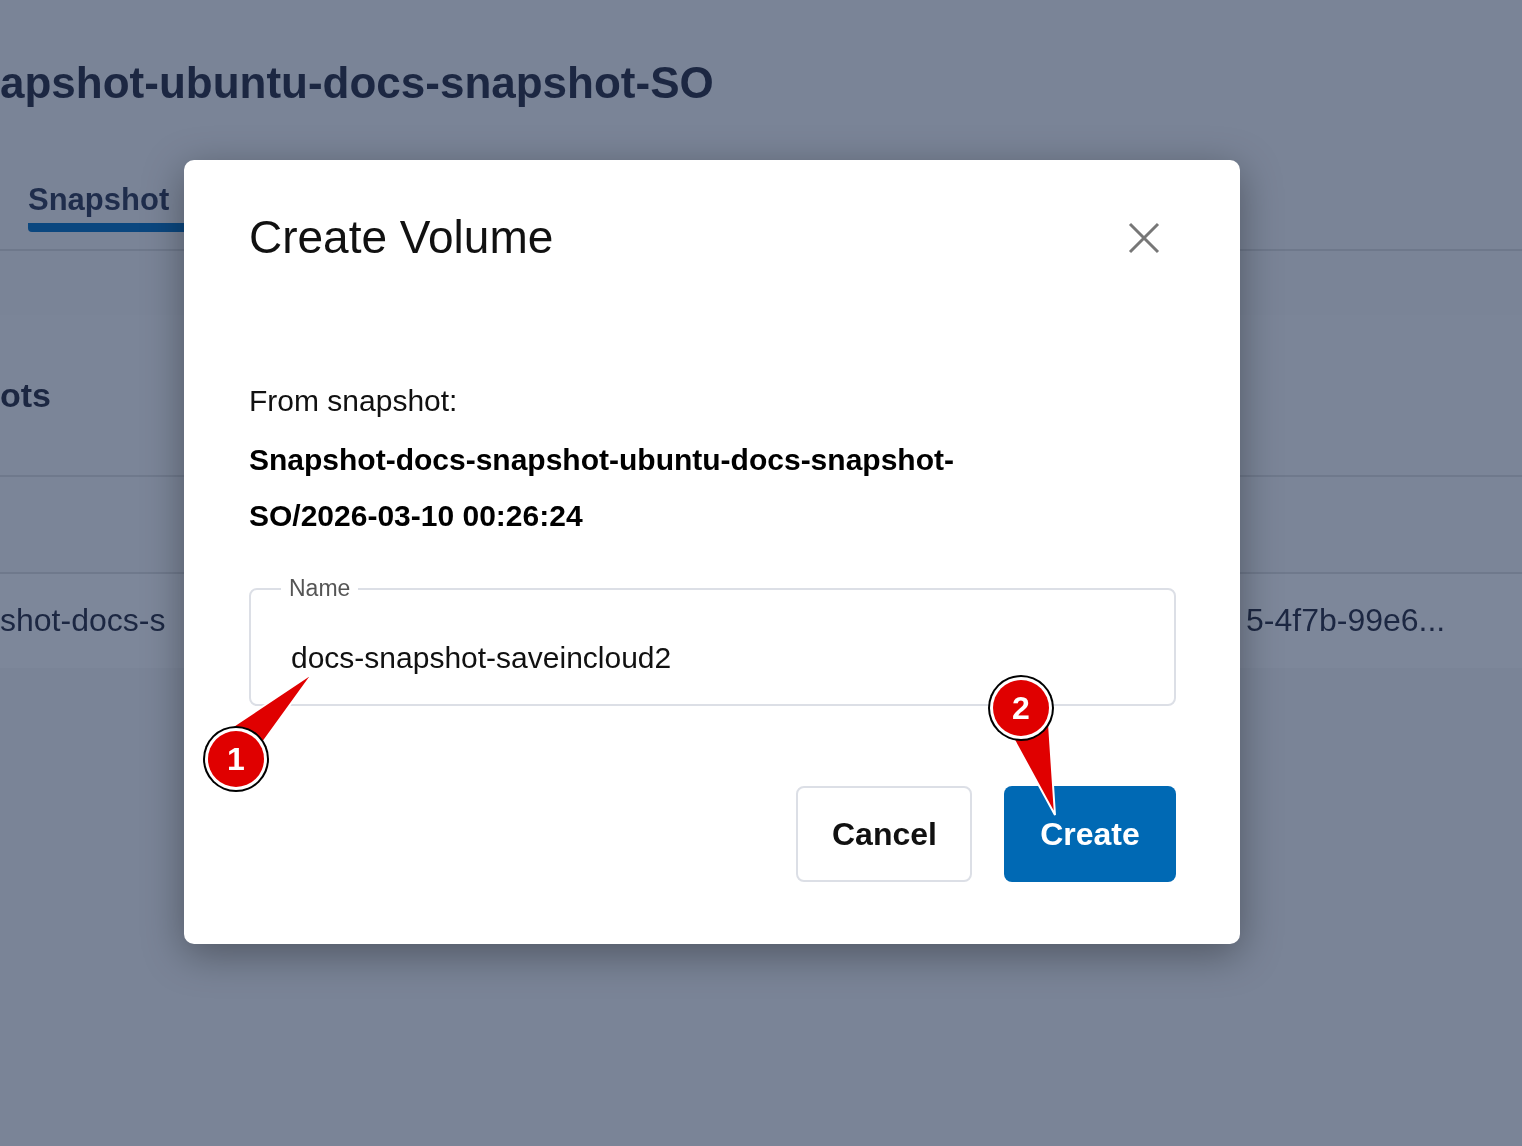 The image size is (1522, 1146). Describe the element at coordinates (602, 488) in the screenshot. I see `source-name: Snapshot-docs-snapshot-ubuntu-docs-snapshot-SO/2026-03-10 00:26:24` at that location.